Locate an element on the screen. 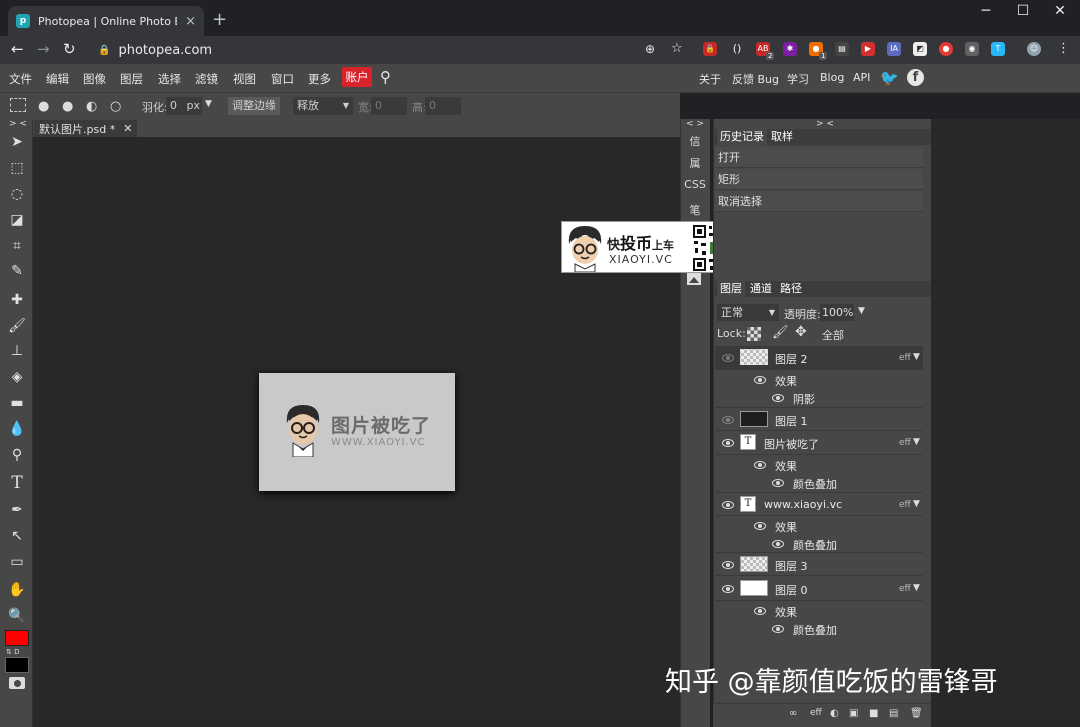  mini-info: 信 is located at coordinates (695, 141).